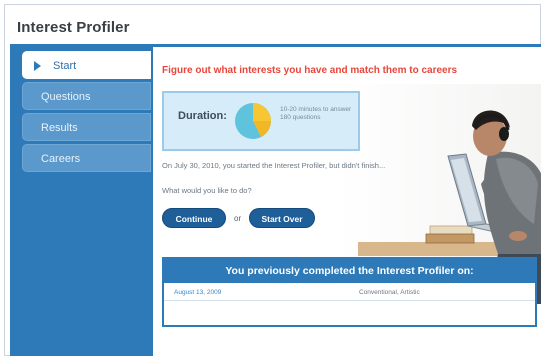 This screenshot has width=543, height=358. I want to click on continue-button: Continue, so click(194, 218).